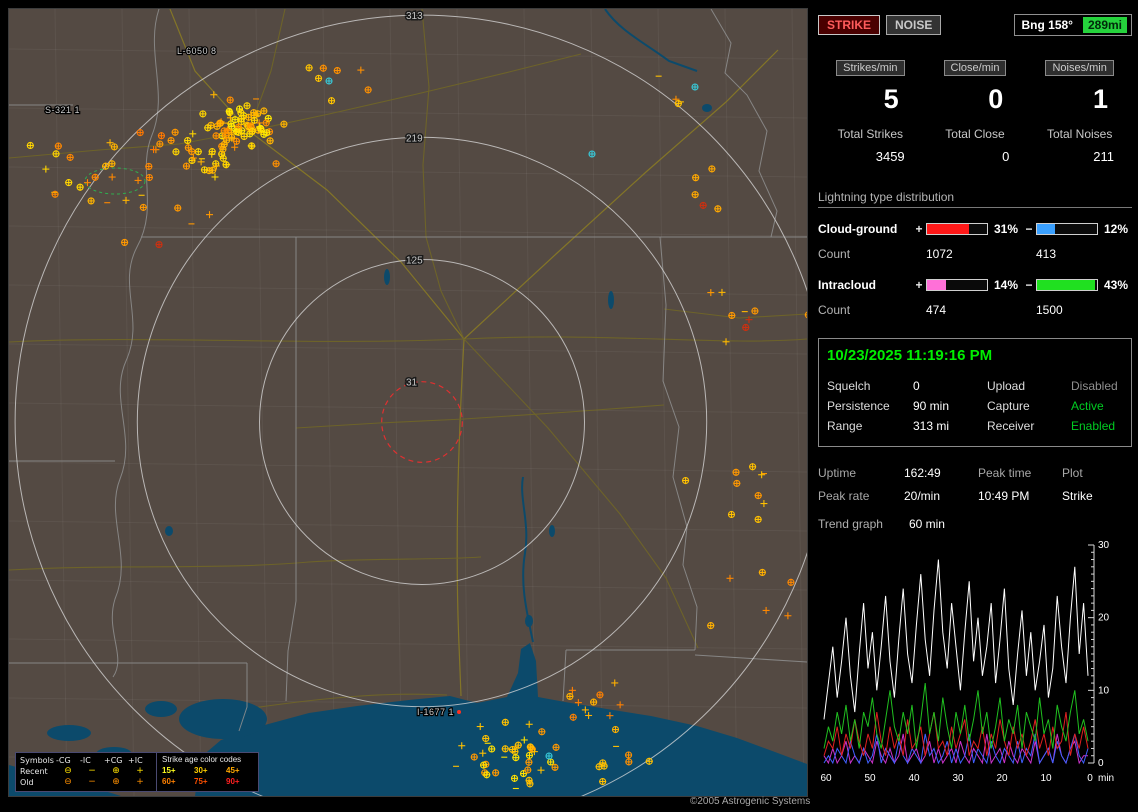 The height and width of the screenshot is (812, 1138). What do you see at coordinates (92, 771) in the screenshot?
I see `recent-ic-neg-icon: −` at bounding box center [92, 771].